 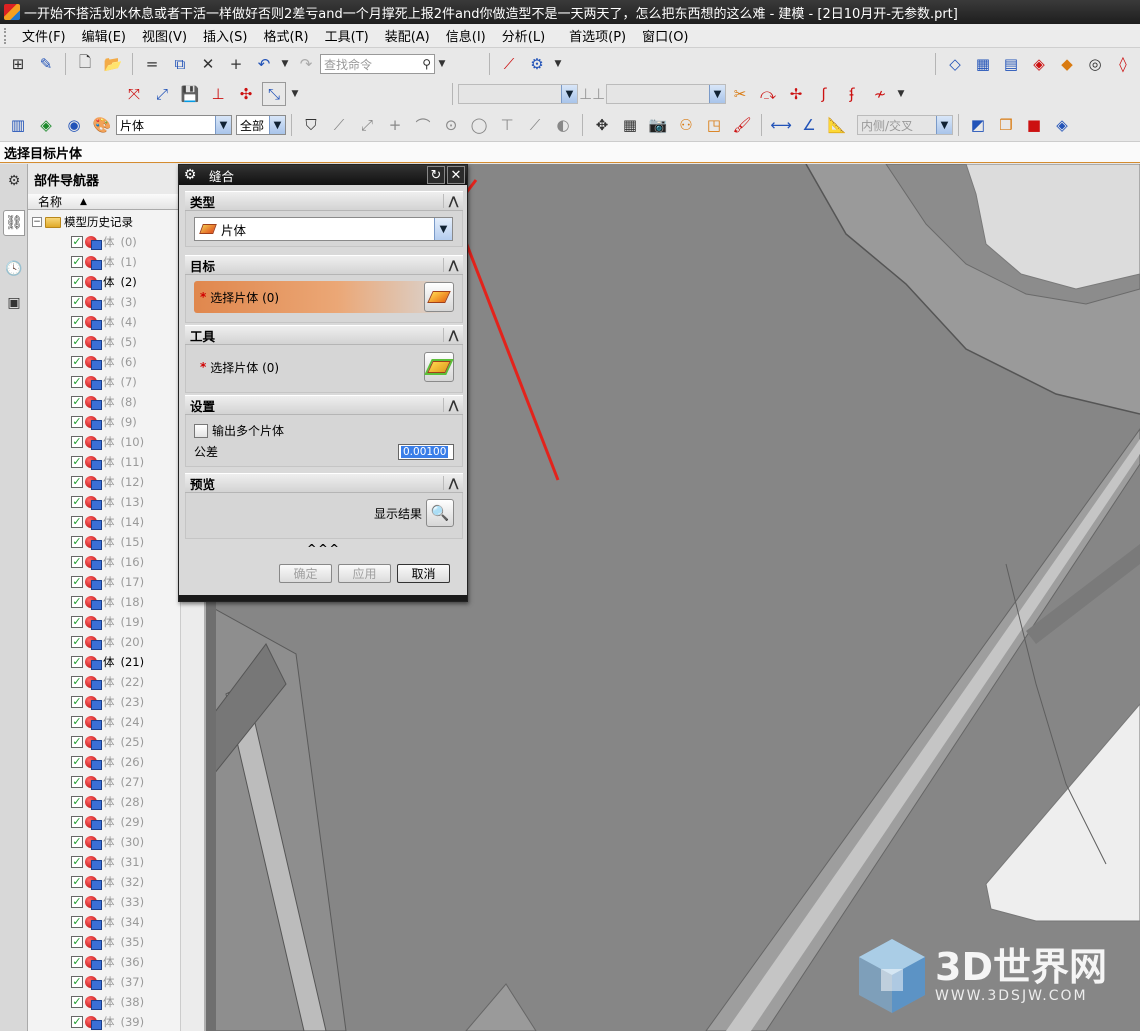 What do you see at coordinates (423, 125) in the screenshot?
I see `arc-snap-icon: ⌒` at bounding box center [423, 125].